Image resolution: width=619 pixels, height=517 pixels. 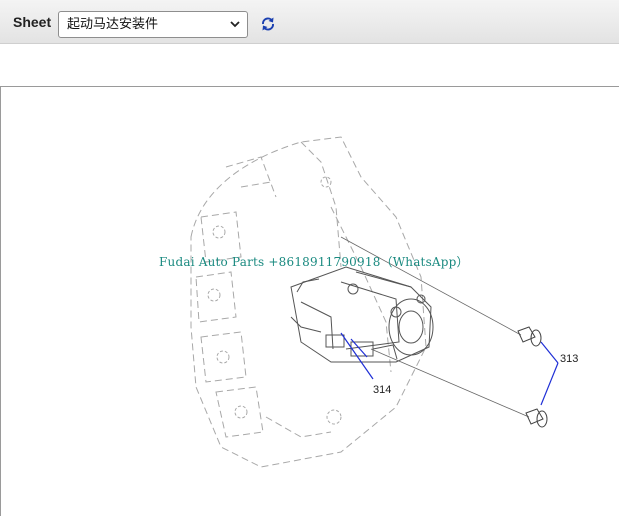 I want to click on bolt-313-lower, so click(x=536, y=418).